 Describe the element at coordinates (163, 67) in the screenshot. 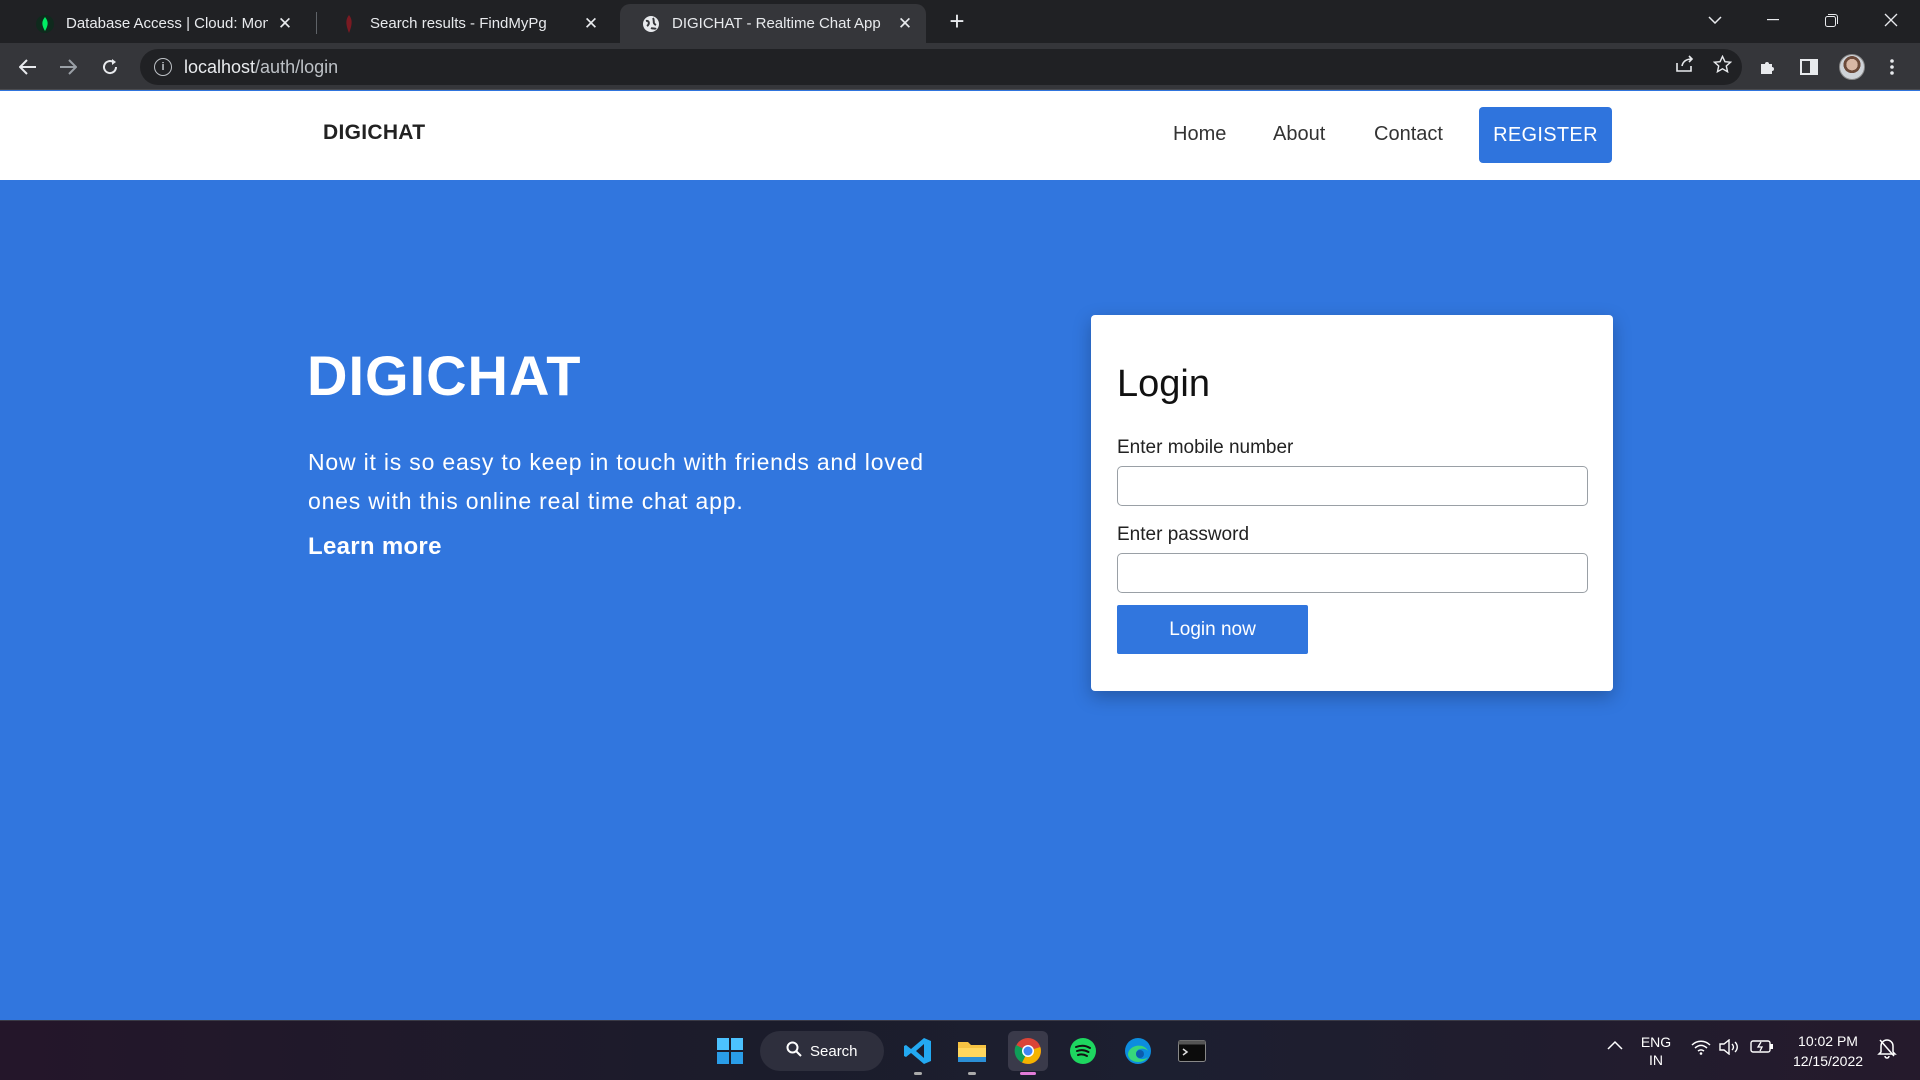

I see `site-info-icon: i` at that location.